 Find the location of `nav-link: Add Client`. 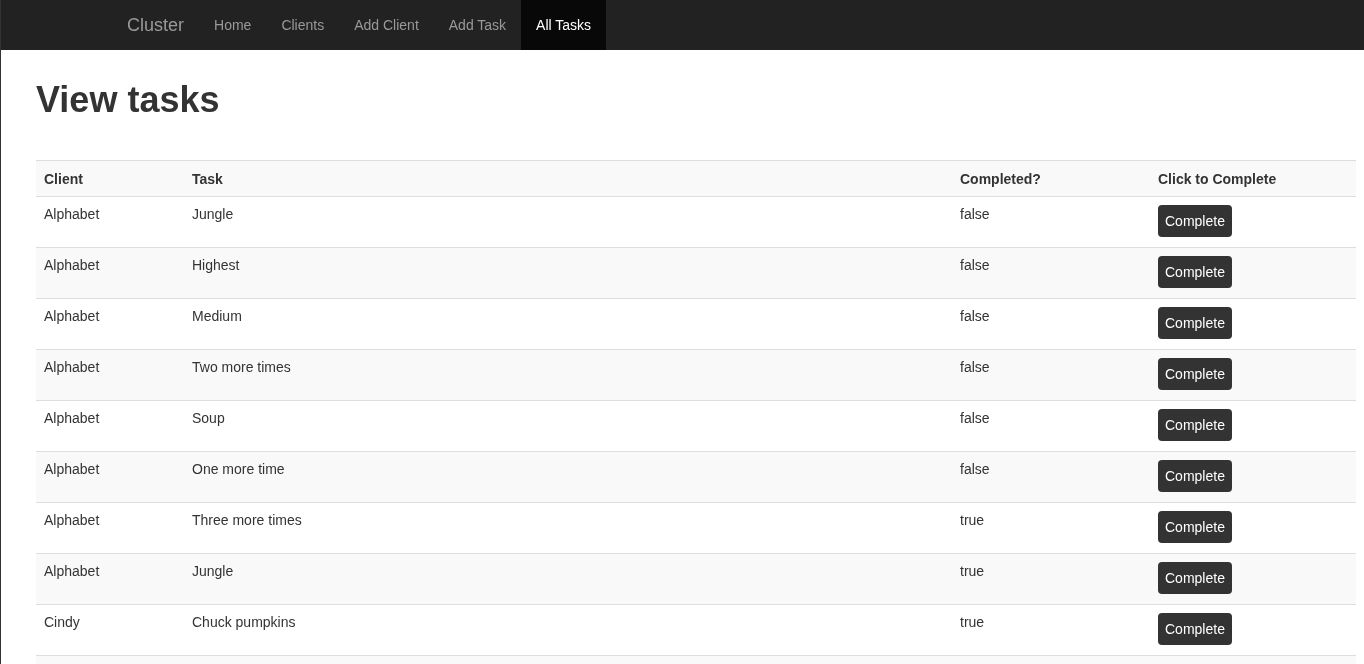

nav-link: Add Client is located at coordinates (386, 25).